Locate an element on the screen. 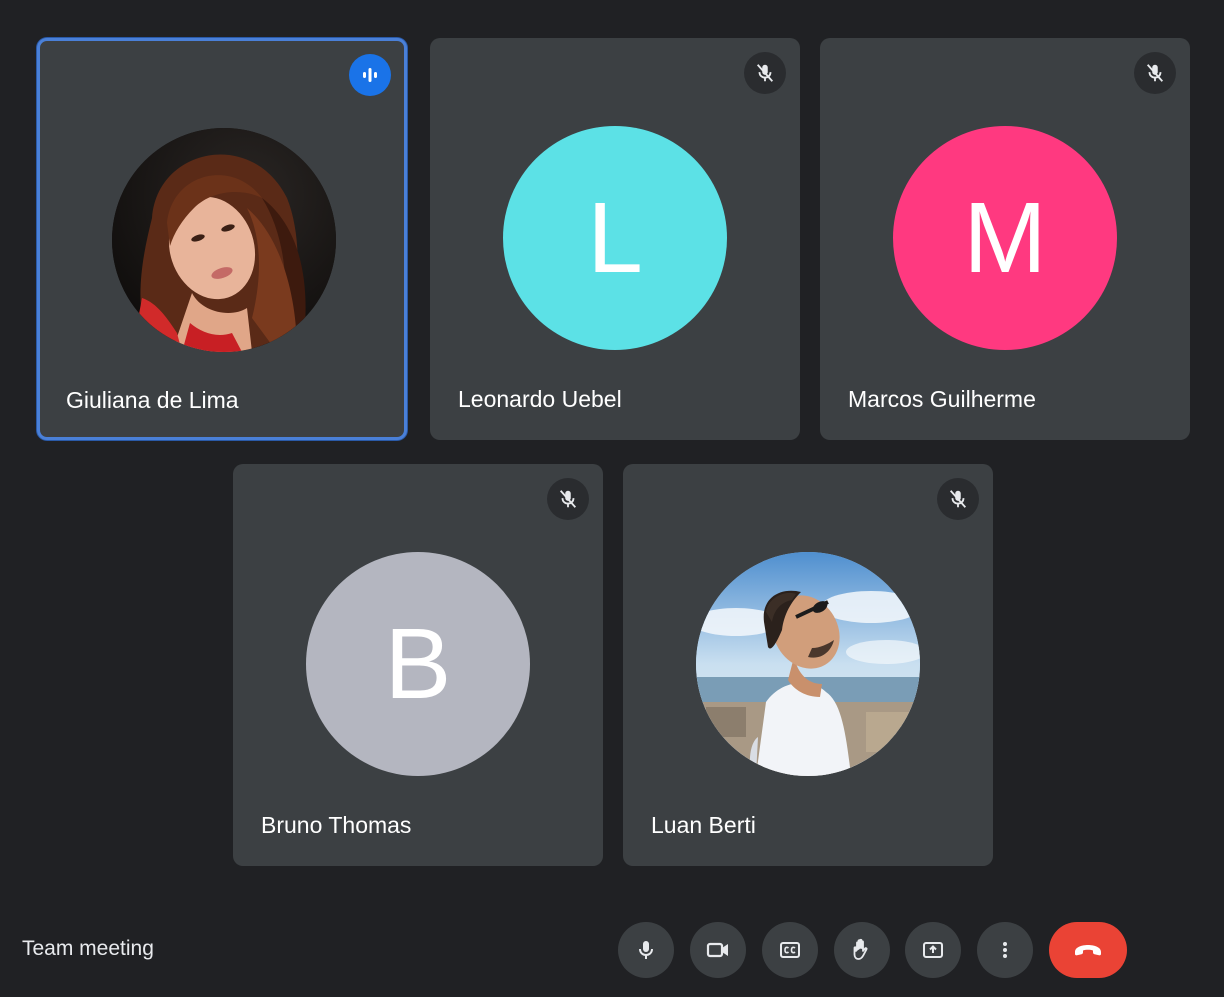 This screenshot has height=997, width=1224. participant-name: Marcos Guilherme is located at coordinates (942, 399).